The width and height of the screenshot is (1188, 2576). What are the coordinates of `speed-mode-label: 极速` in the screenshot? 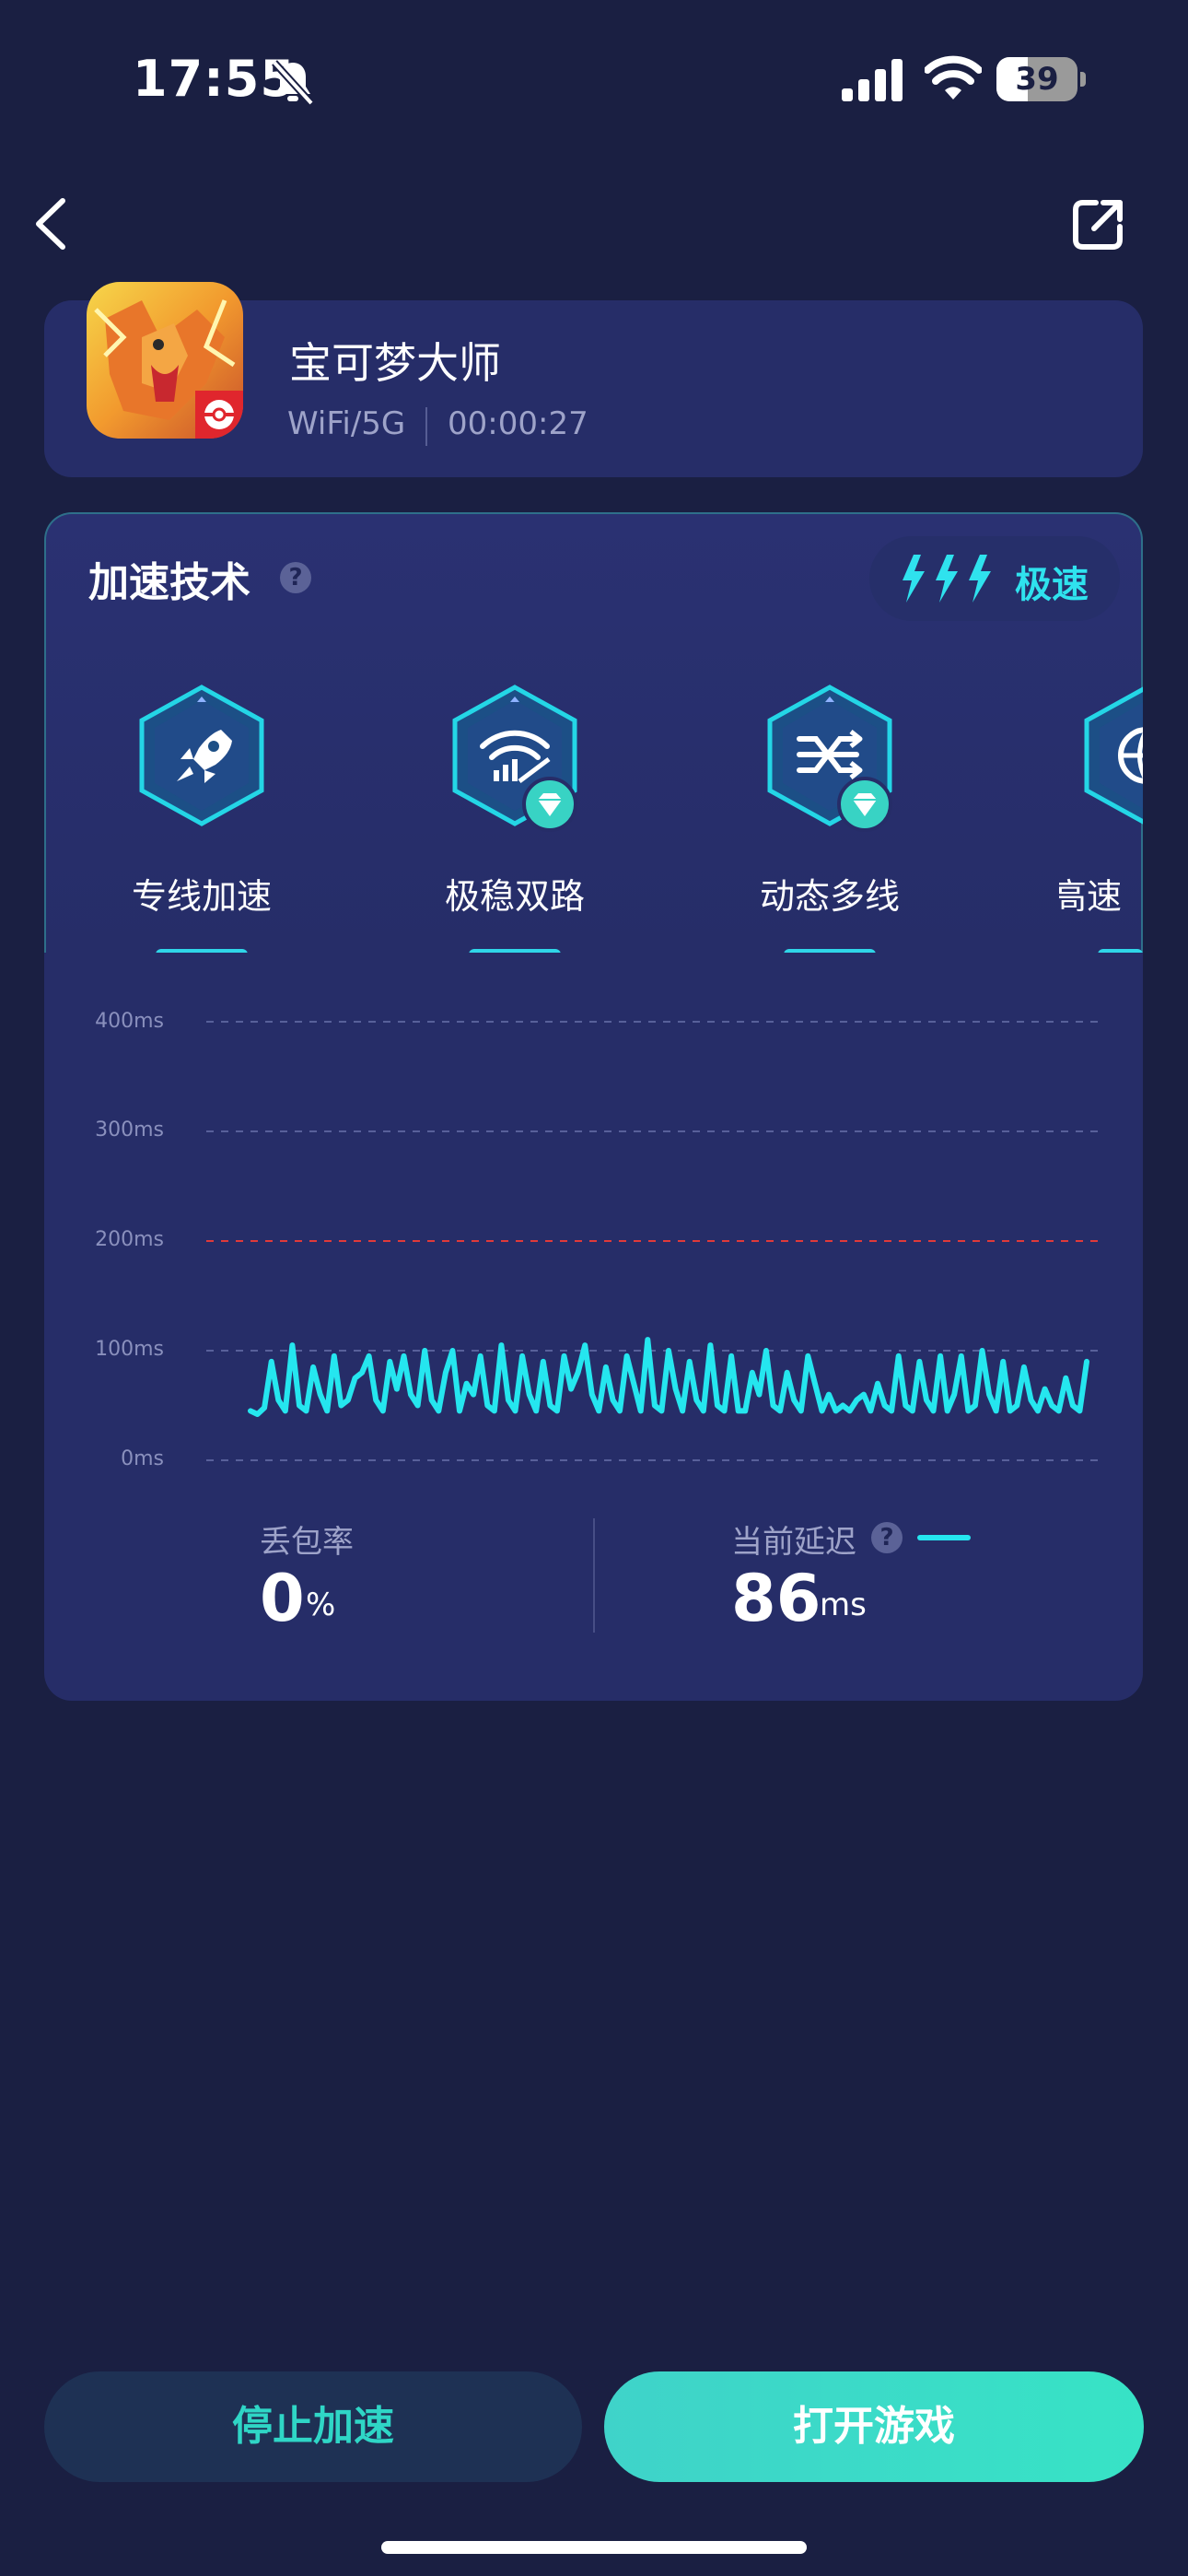 It's located at (1052, 585).